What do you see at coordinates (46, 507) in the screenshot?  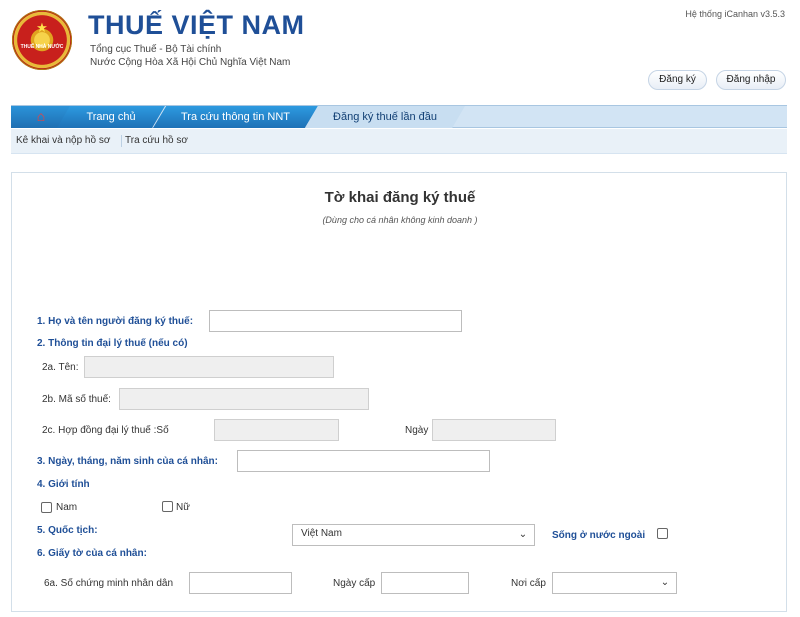 I see `gender-male-checkbox` at bounding box center [46, 507].